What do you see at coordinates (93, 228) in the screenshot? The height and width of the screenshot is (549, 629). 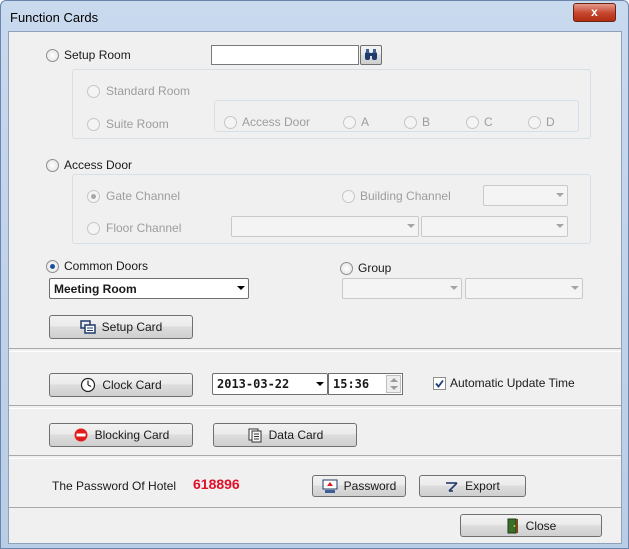 I see `floor-channel-radio` at bounding box center [93, 228].